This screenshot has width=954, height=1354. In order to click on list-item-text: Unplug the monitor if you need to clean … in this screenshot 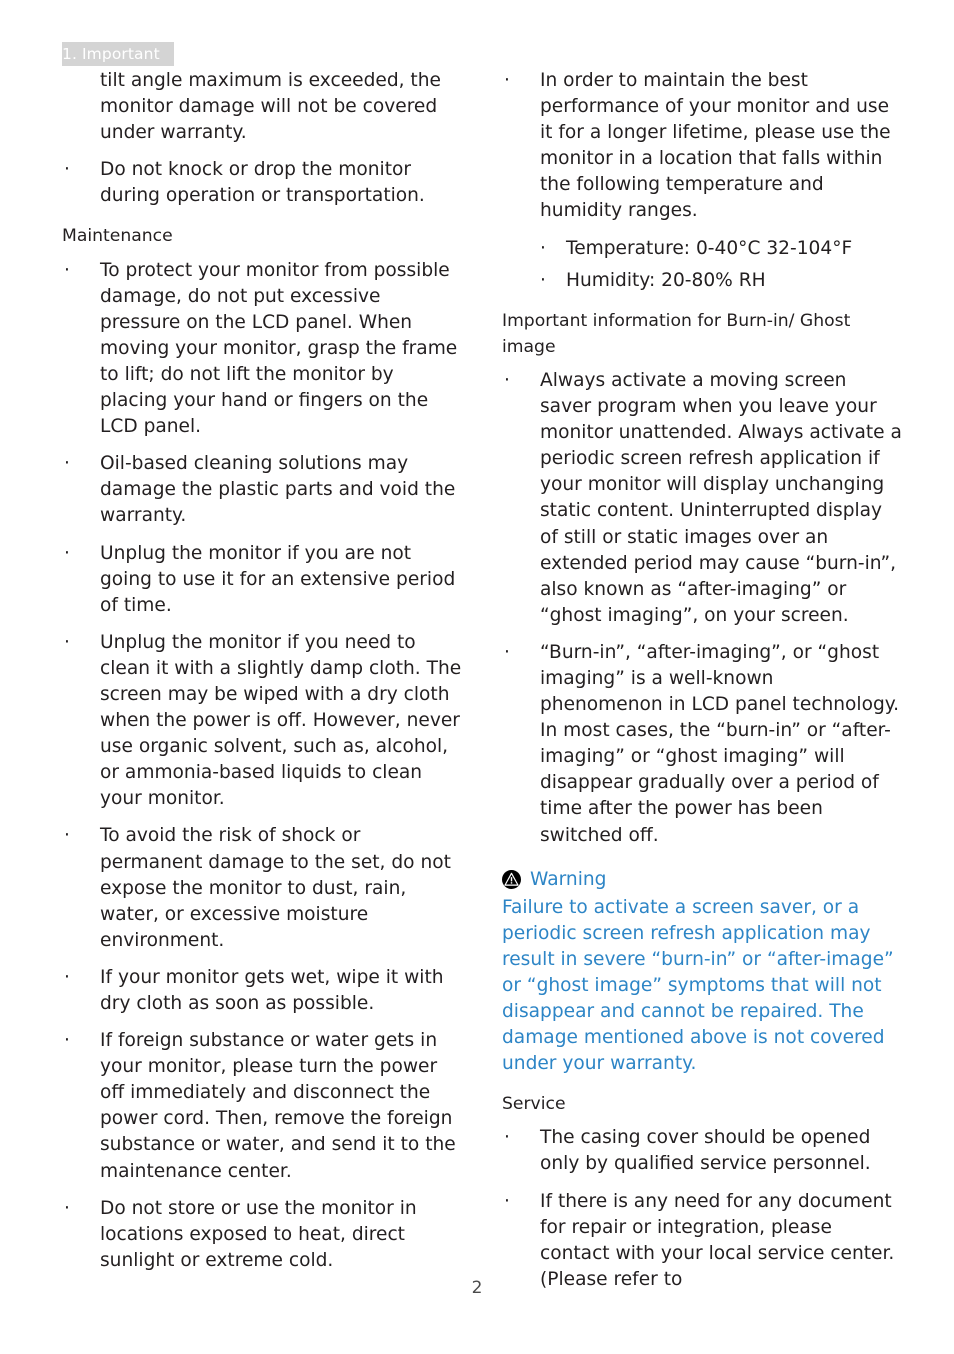, I will do `click(281, 720)`.